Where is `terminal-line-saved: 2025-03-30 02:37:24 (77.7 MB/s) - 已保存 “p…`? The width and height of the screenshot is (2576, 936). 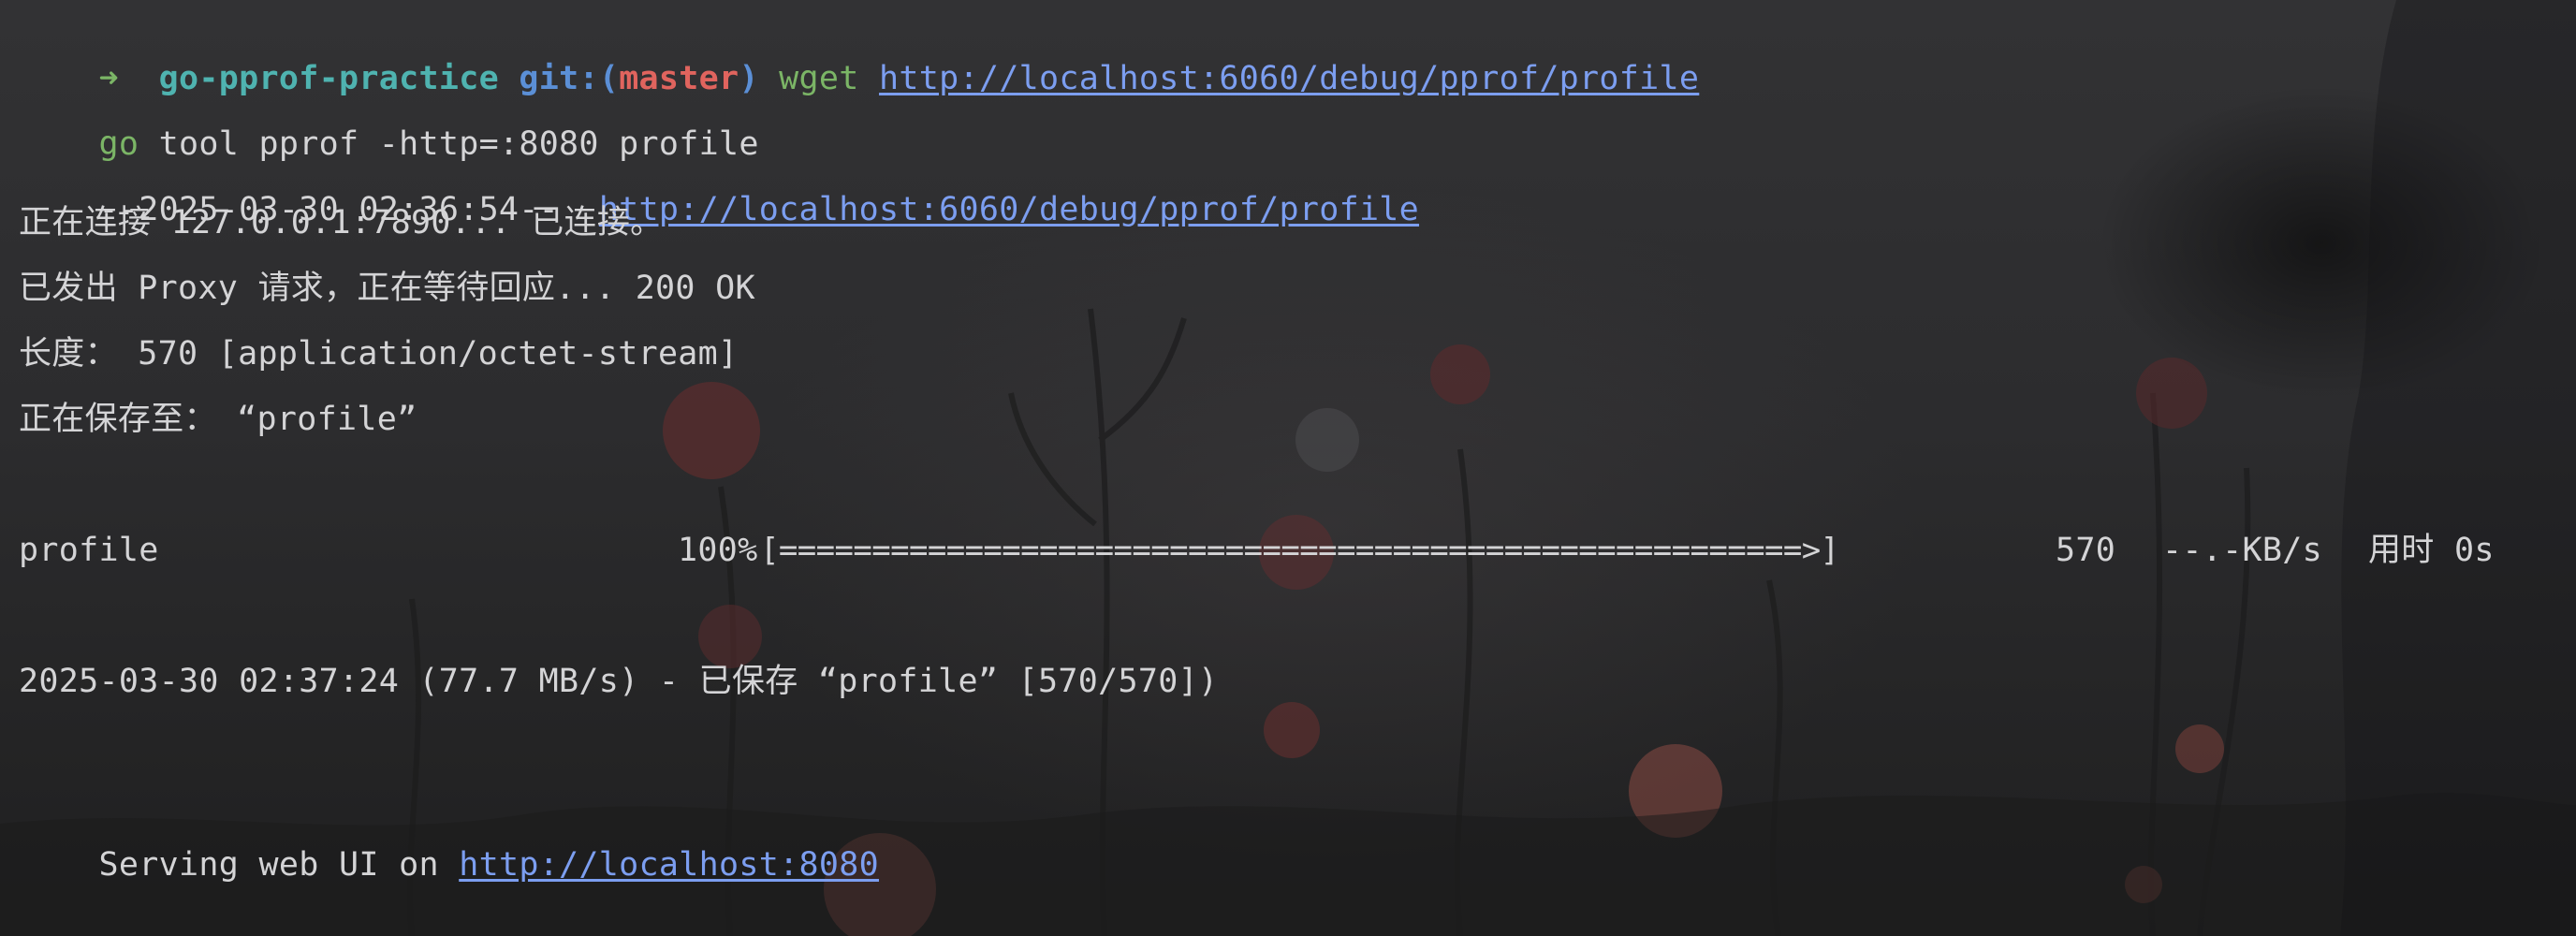
terminal-line-saved: 2025-03-30 02:37:24 (77.7 MB/s) - 已保存 “p… is located at coordinates (619, 681).